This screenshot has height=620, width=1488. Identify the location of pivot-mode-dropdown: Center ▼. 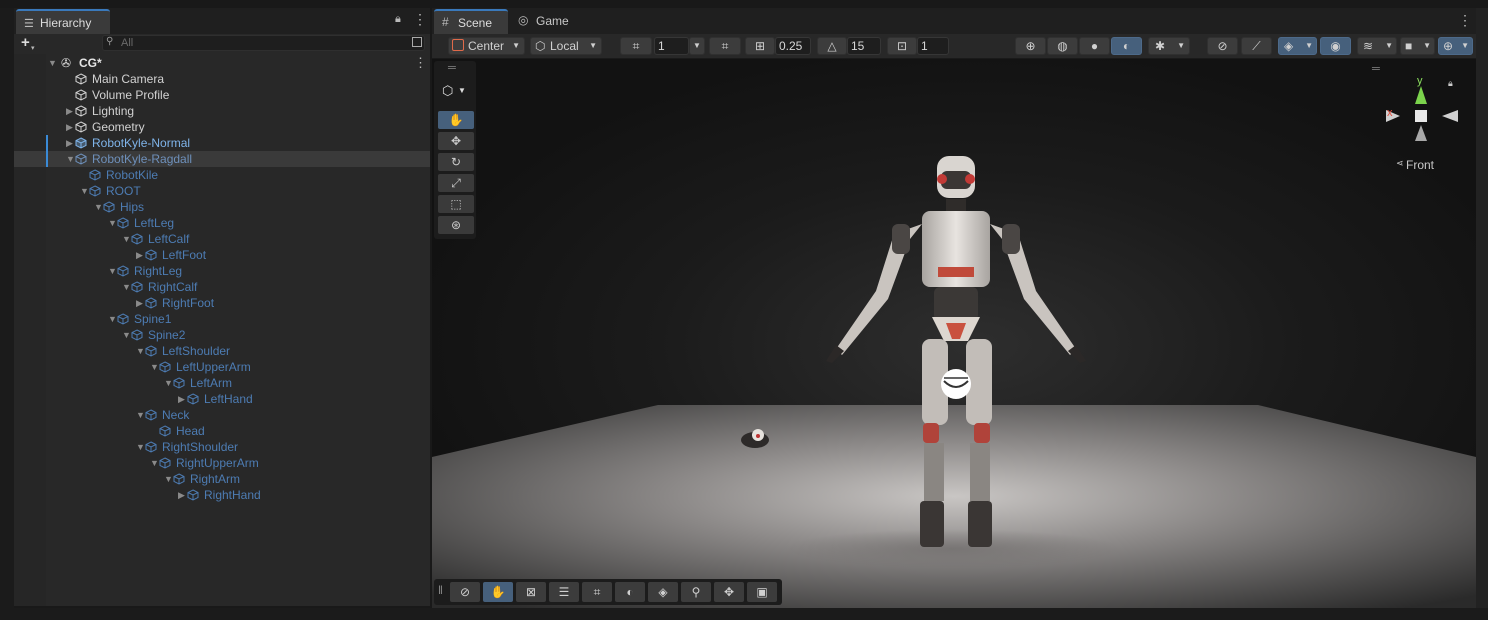
(486, 46).